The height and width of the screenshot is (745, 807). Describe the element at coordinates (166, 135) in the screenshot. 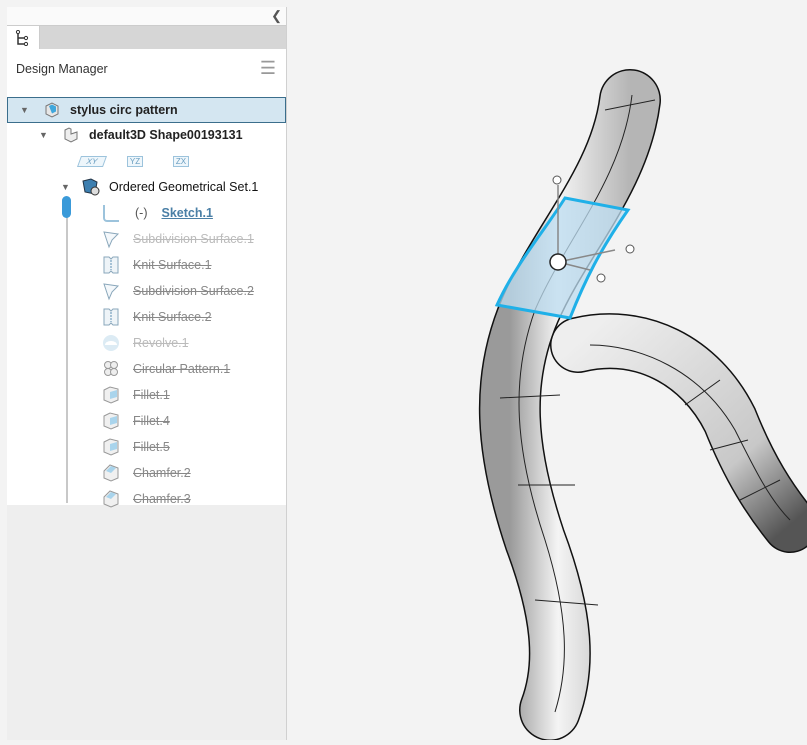

I see `tree-item-label: default3D Shape00193131` at that location.